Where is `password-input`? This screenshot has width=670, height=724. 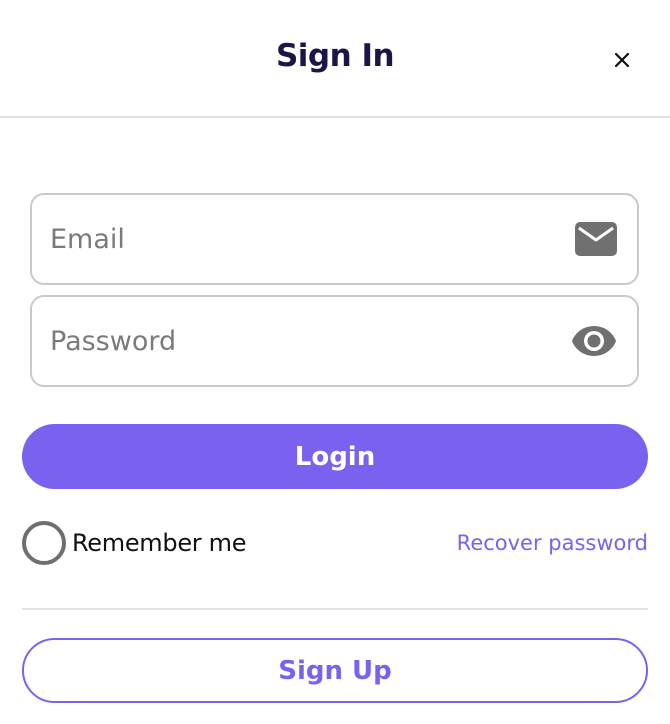 password-input is located at coordinates (305, 341).